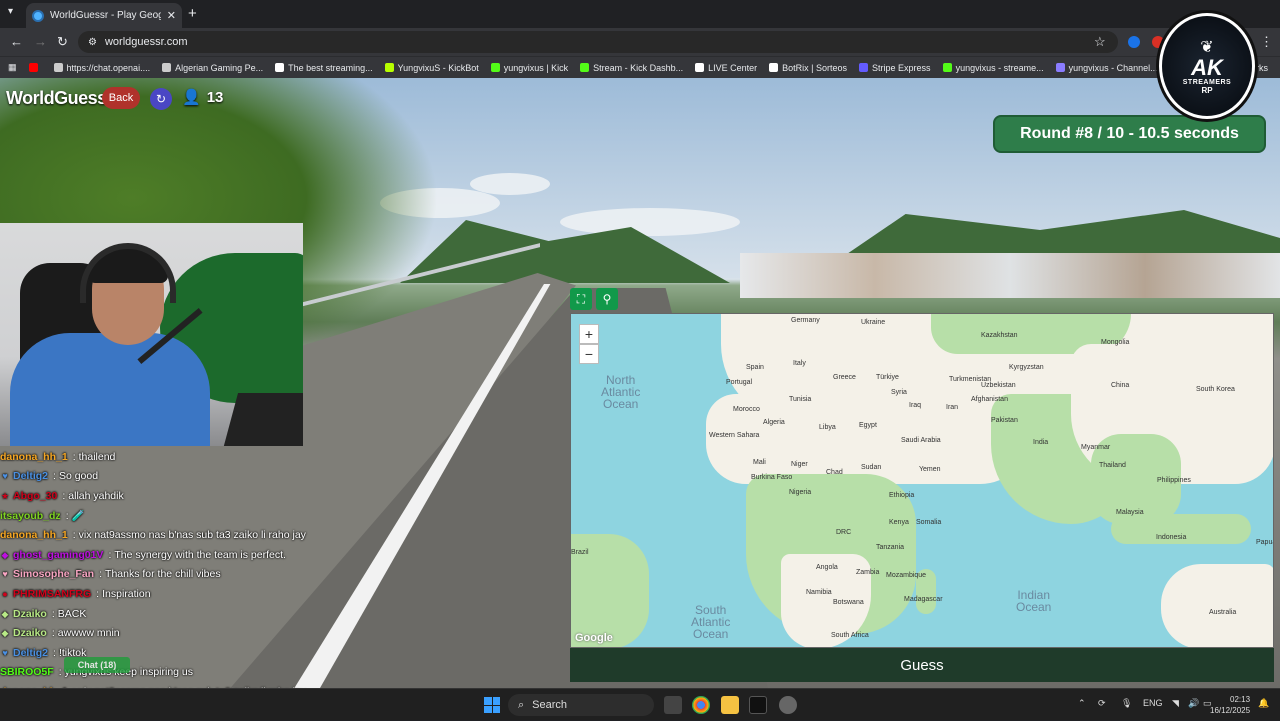 The width and height of the screenshot is (1280, 721). I want to click on refresh-icon: ↻, so click(161, 99).